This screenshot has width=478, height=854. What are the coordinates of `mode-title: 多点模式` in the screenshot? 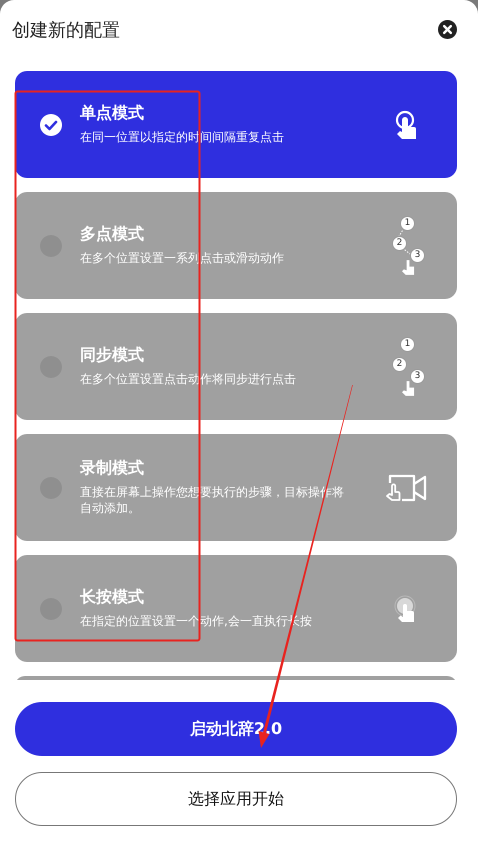 It's located at (112, 235).